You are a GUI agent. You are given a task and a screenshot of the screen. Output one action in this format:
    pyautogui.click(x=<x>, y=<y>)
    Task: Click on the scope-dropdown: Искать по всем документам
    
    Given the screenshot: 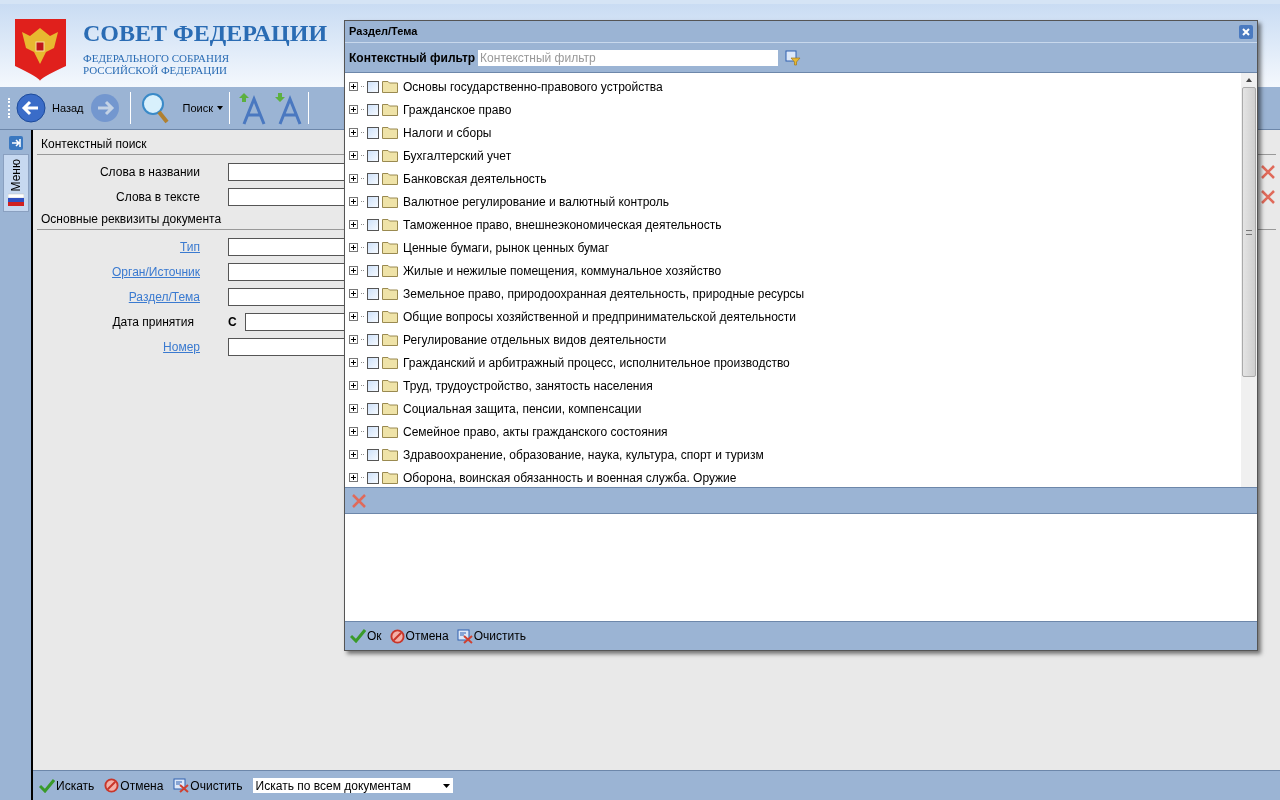 What is the action you would take?
    pyautogui.click(x=352, y=785)
    